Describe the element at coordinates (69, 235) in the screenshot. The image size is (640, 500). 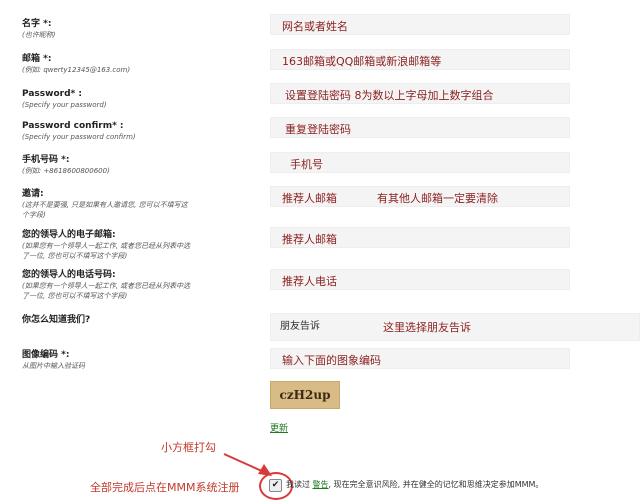
I see `leader-email-label: 您的领导人的电子邮箱:` at that location.